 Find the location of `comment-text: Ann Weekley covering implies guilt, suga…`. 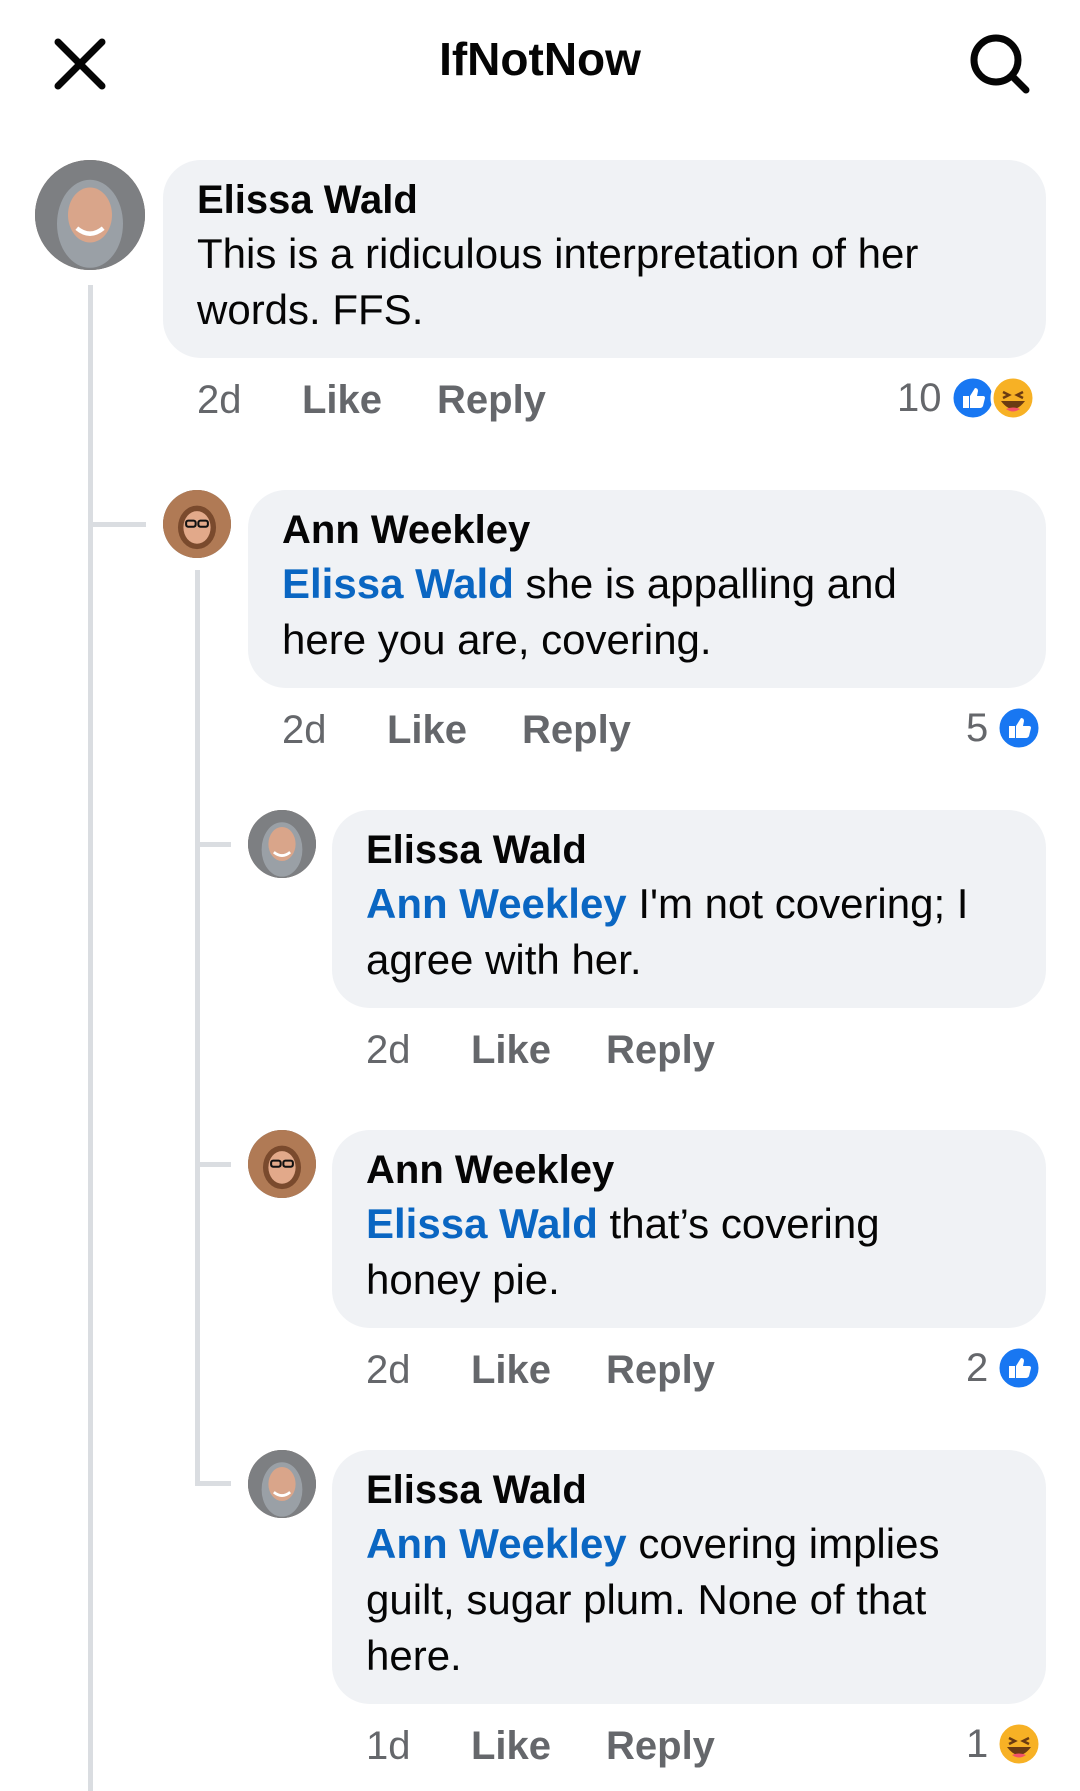

comment-text: Ann Weekley covering implies guilt, suga… is located at coordinates (653, 1599).